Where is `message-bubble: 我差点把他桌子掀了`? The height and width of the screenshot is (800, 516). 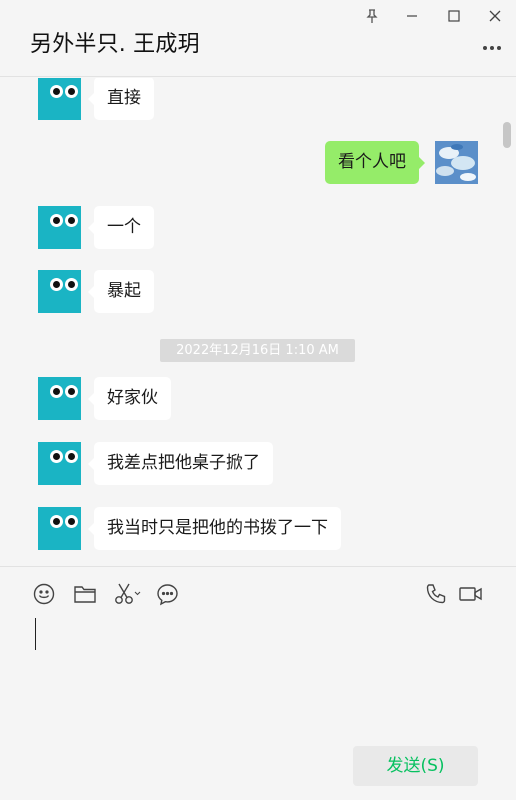 message-bubble: 我差点把他桌子掀了 is located at coordinates (180, 463).